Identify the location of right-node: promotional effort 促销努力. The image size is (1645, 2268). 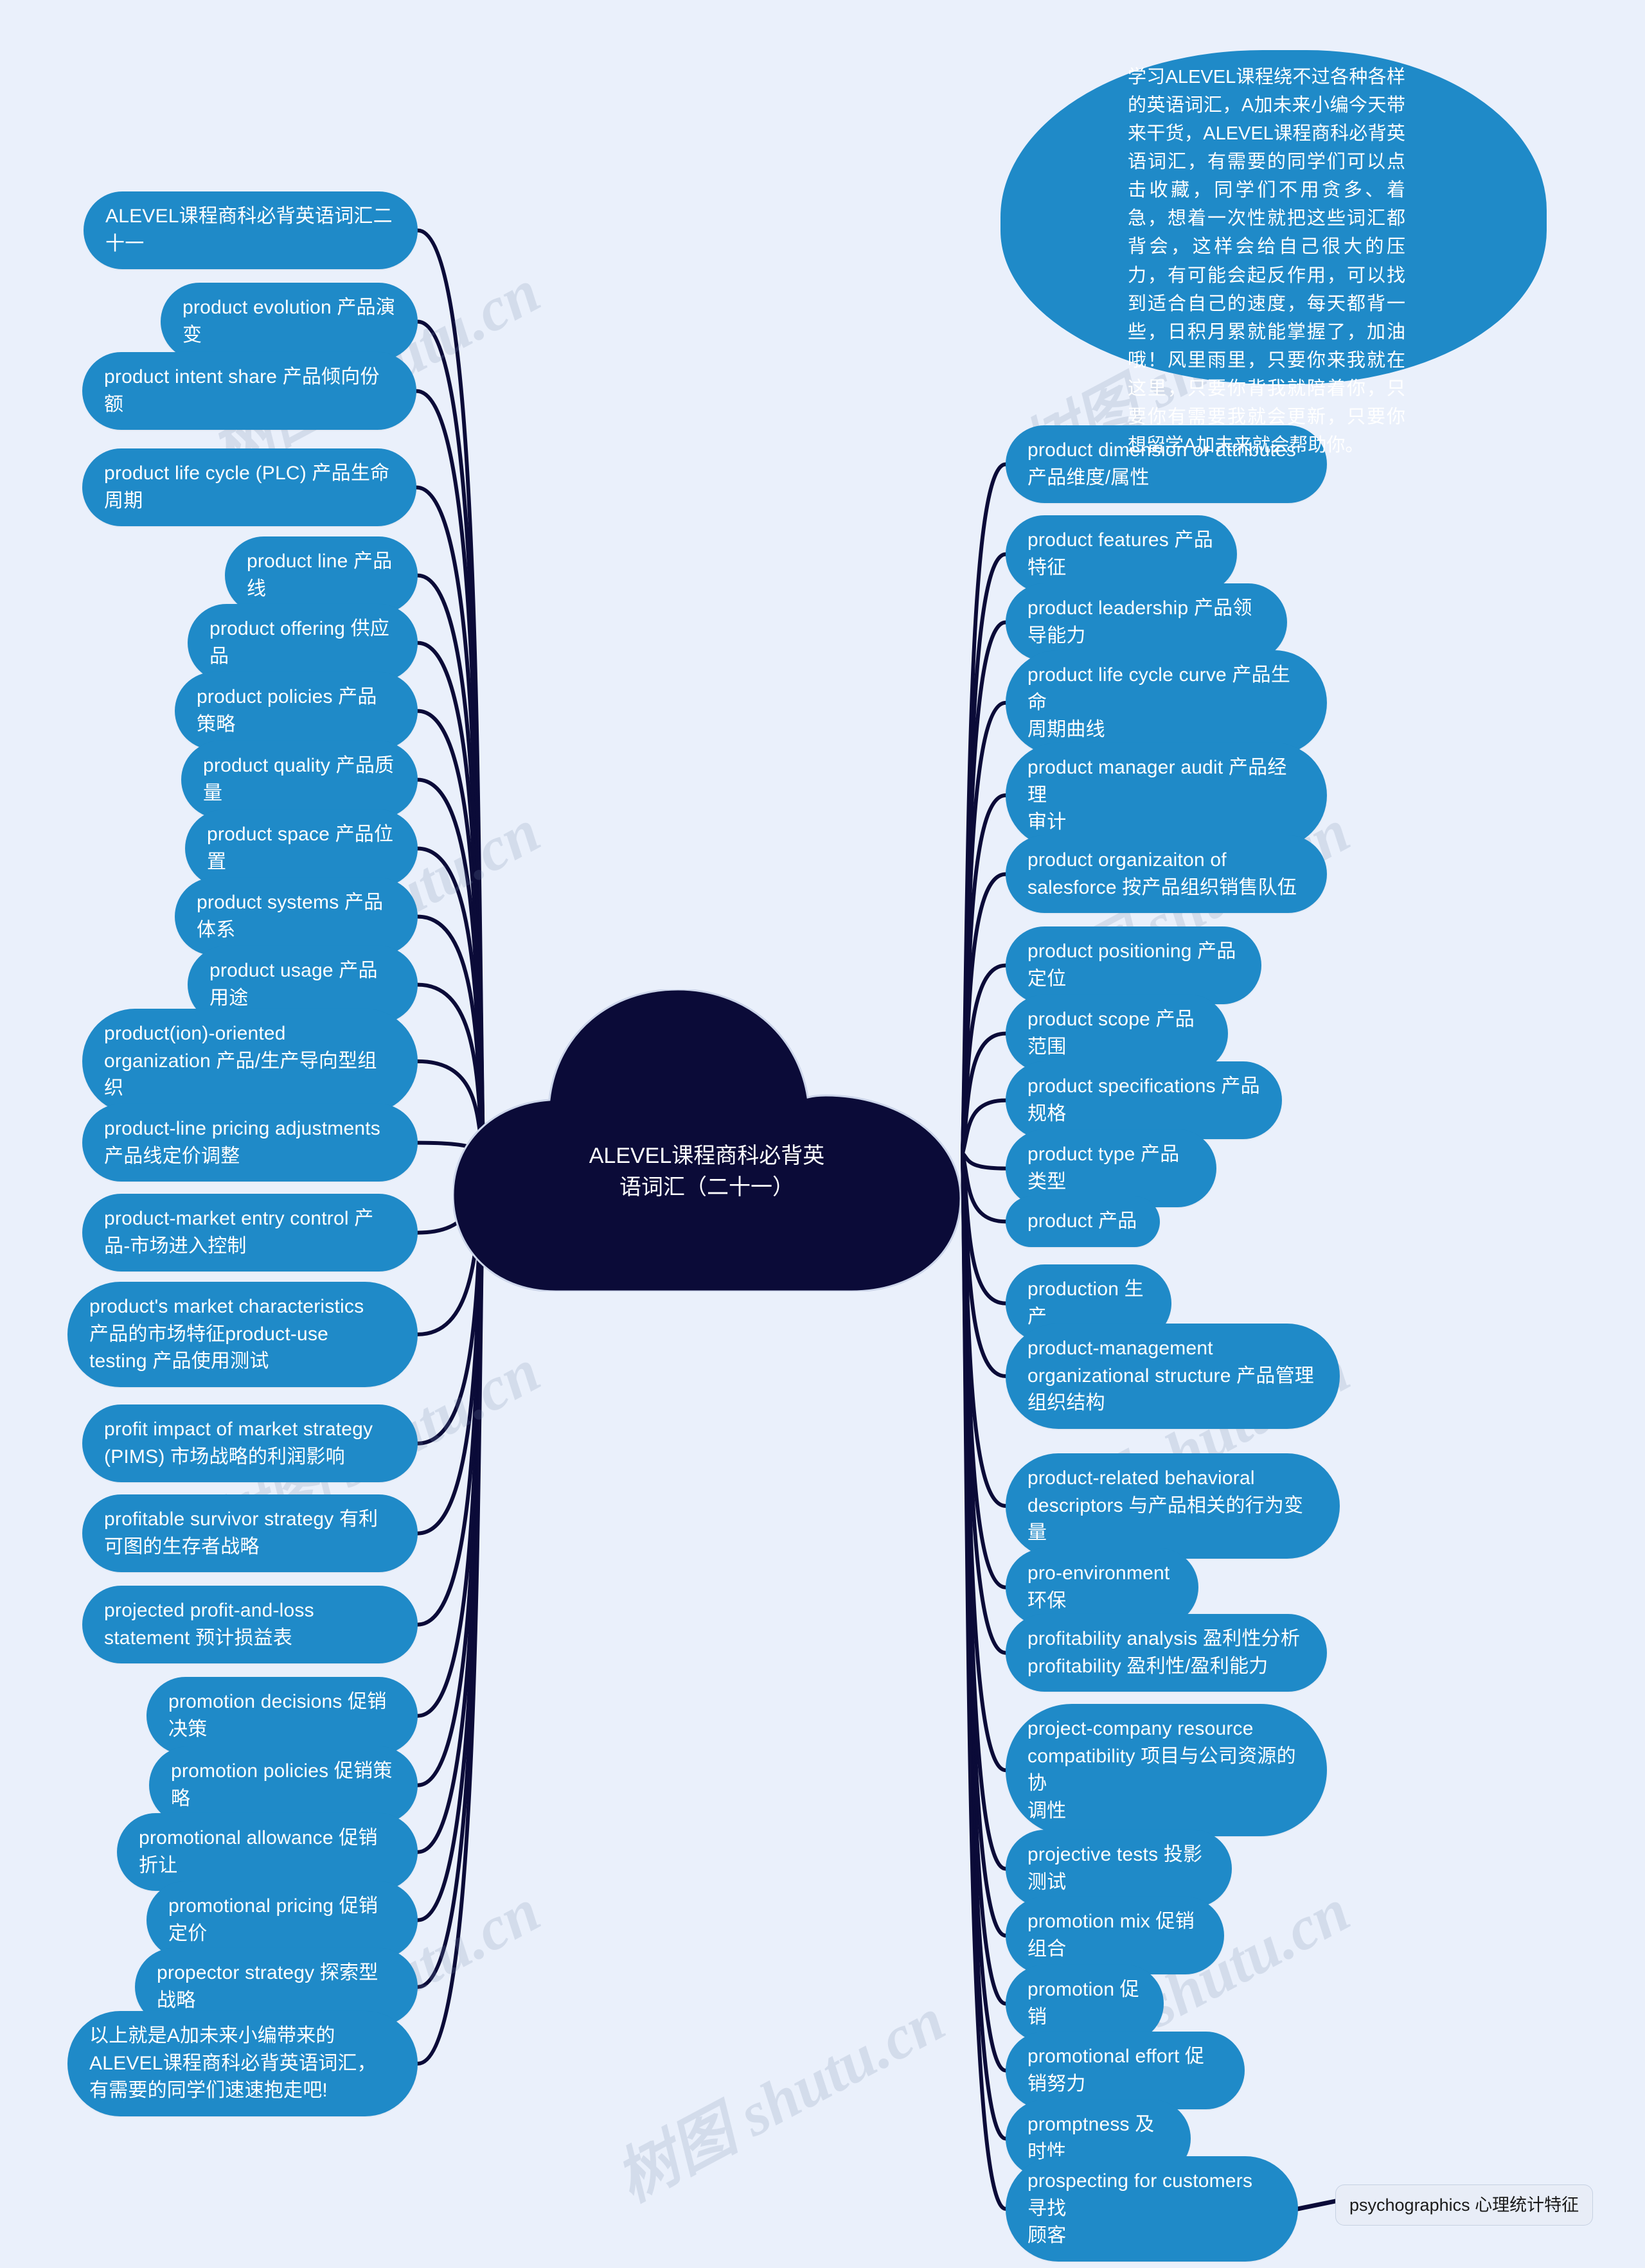
(1125, 2071).